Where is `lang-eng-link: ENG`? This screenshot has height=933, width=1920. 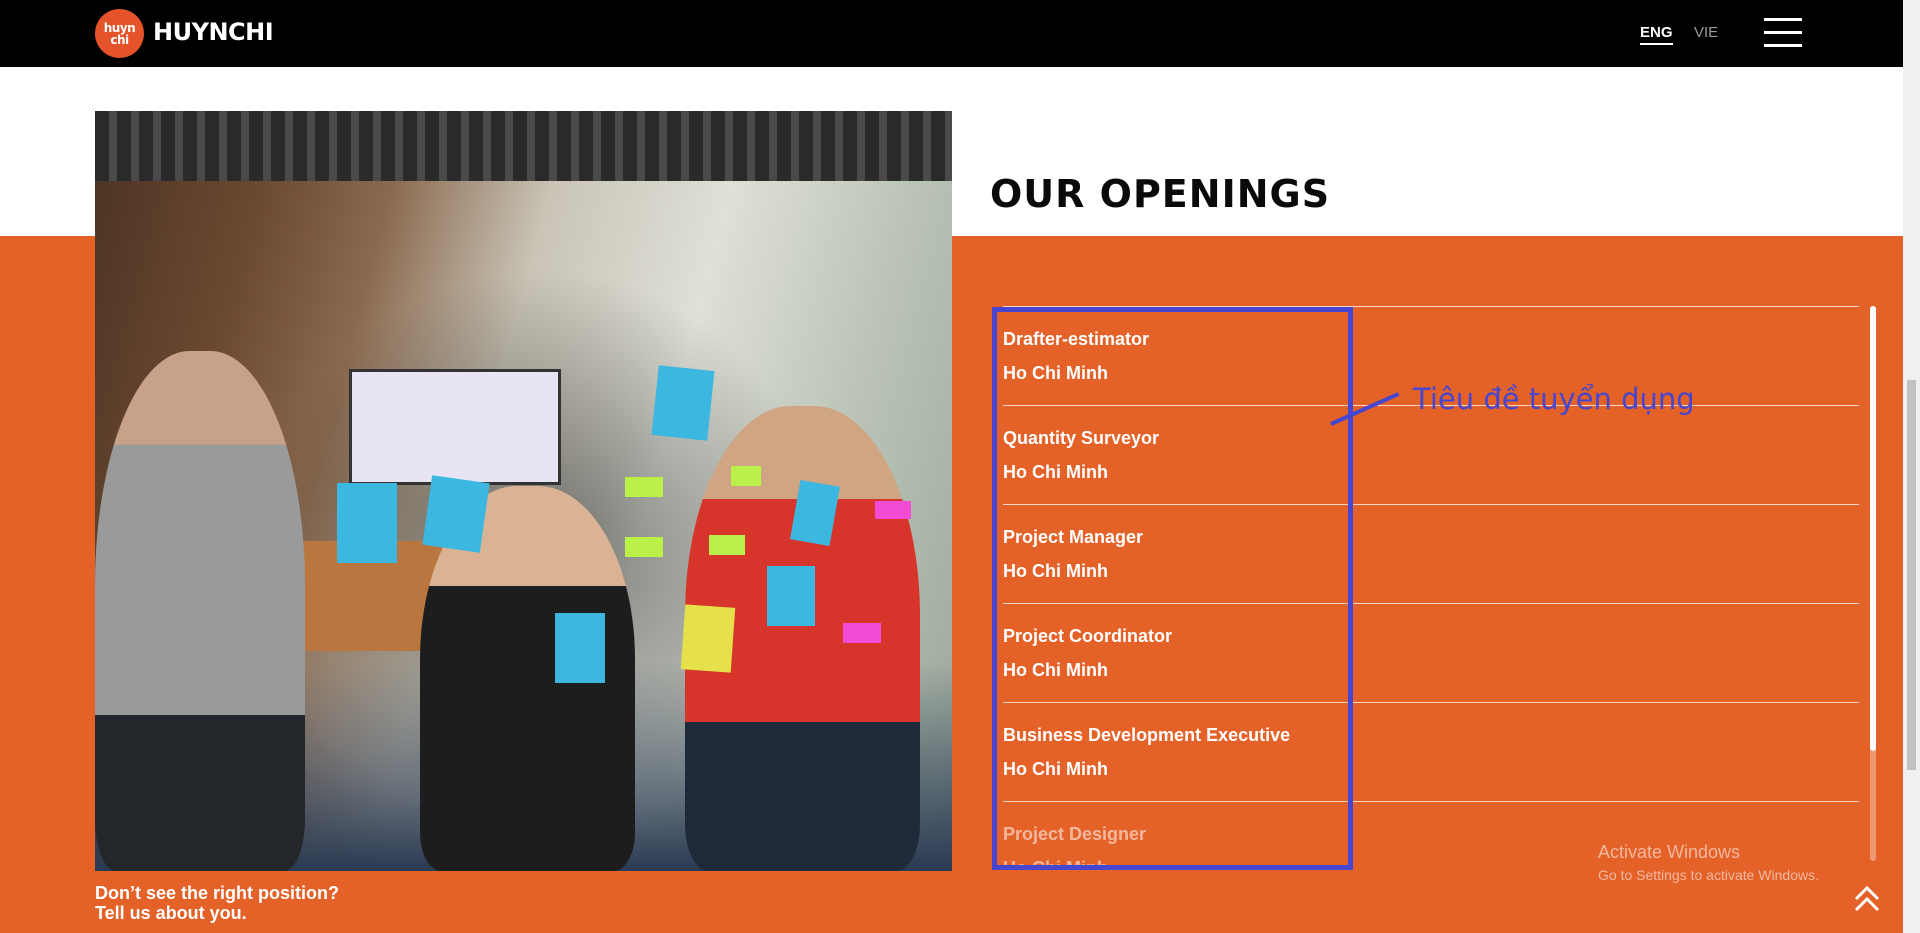
lang-eng-link: ENG is located at coordinates (1656, 34).